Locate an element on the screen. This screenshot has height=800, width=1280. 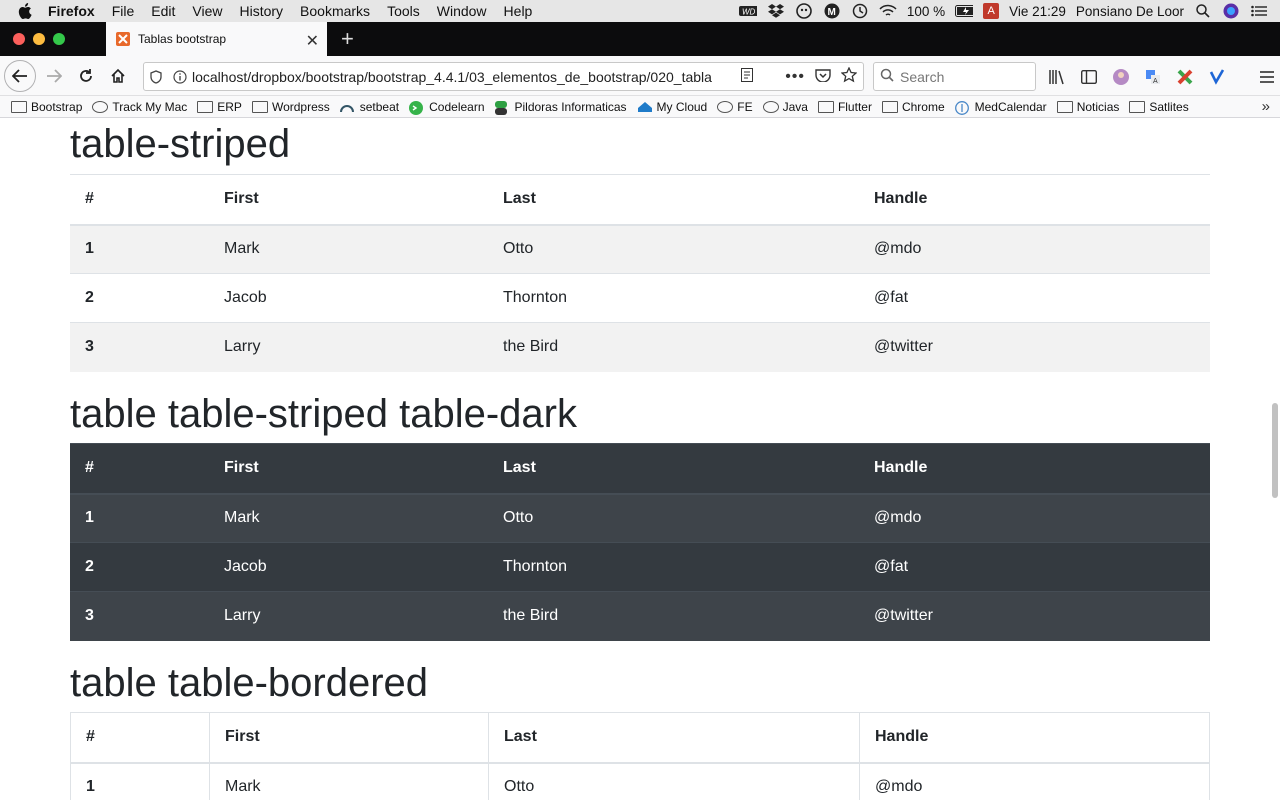
table-cell: 2 is located at coordinates (139, 298).